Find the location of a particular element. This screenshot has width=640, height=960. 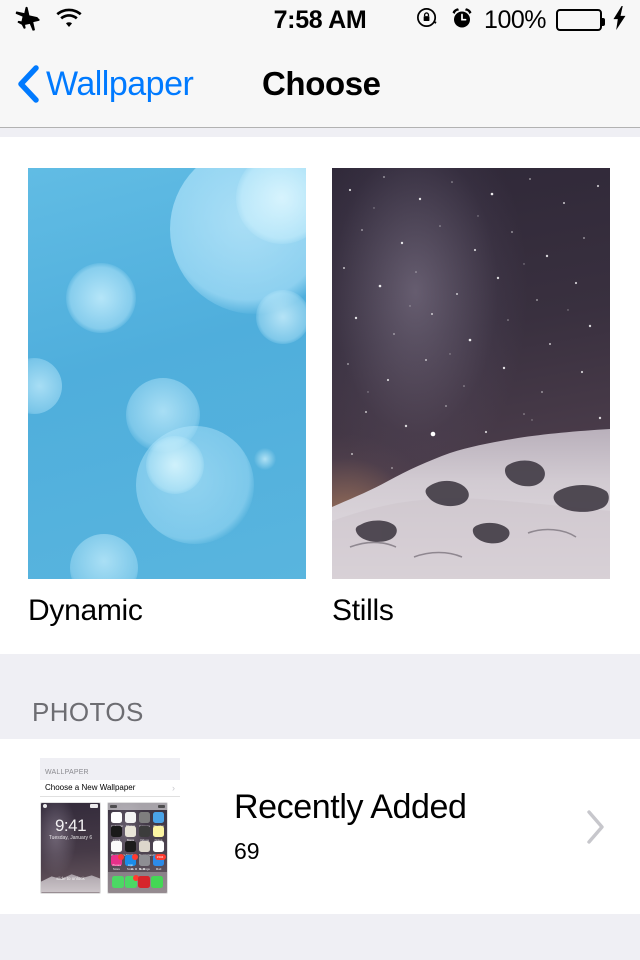

app-icon: Maps is located at coordinates (130, 834).